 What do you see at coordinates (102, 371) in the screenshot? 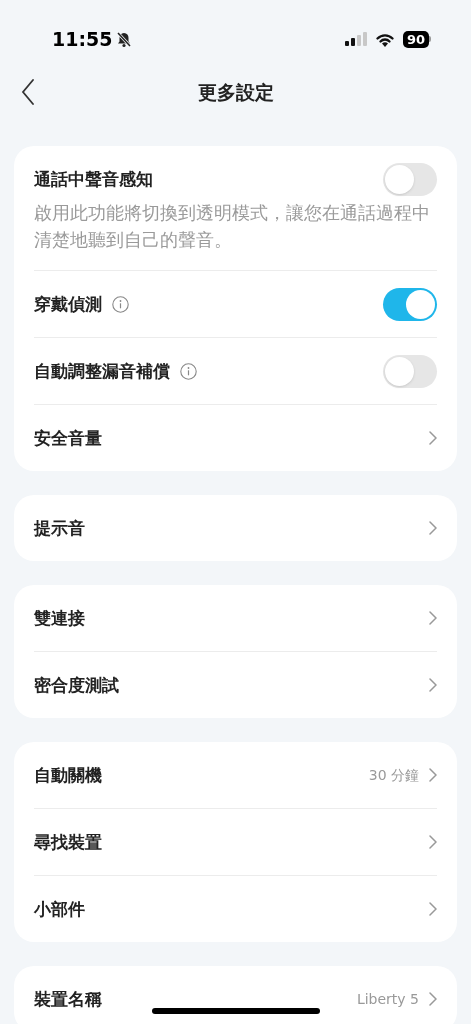
I see `setting-label: 自動調整漏音補償` at bounding box center [102, 371].